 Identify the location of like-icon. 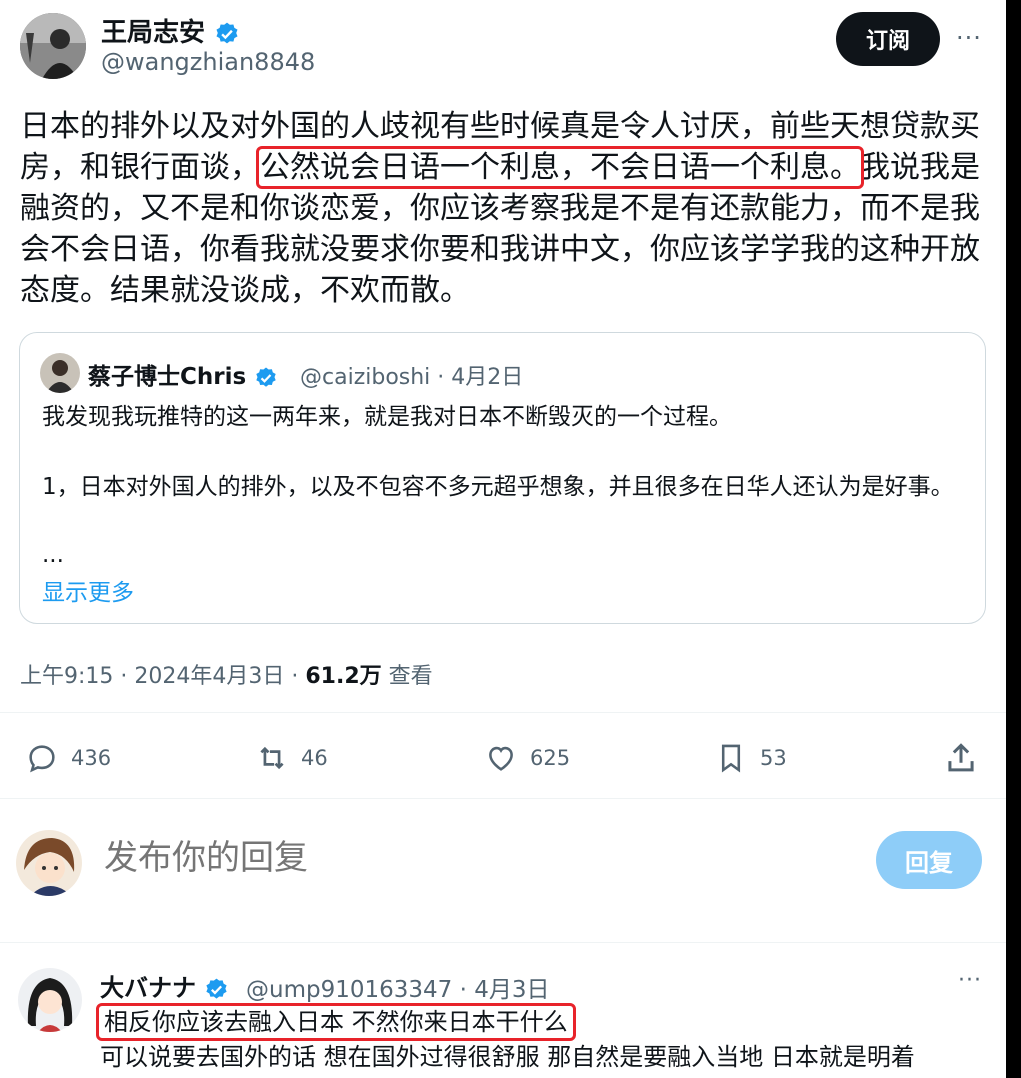
(501, 758).